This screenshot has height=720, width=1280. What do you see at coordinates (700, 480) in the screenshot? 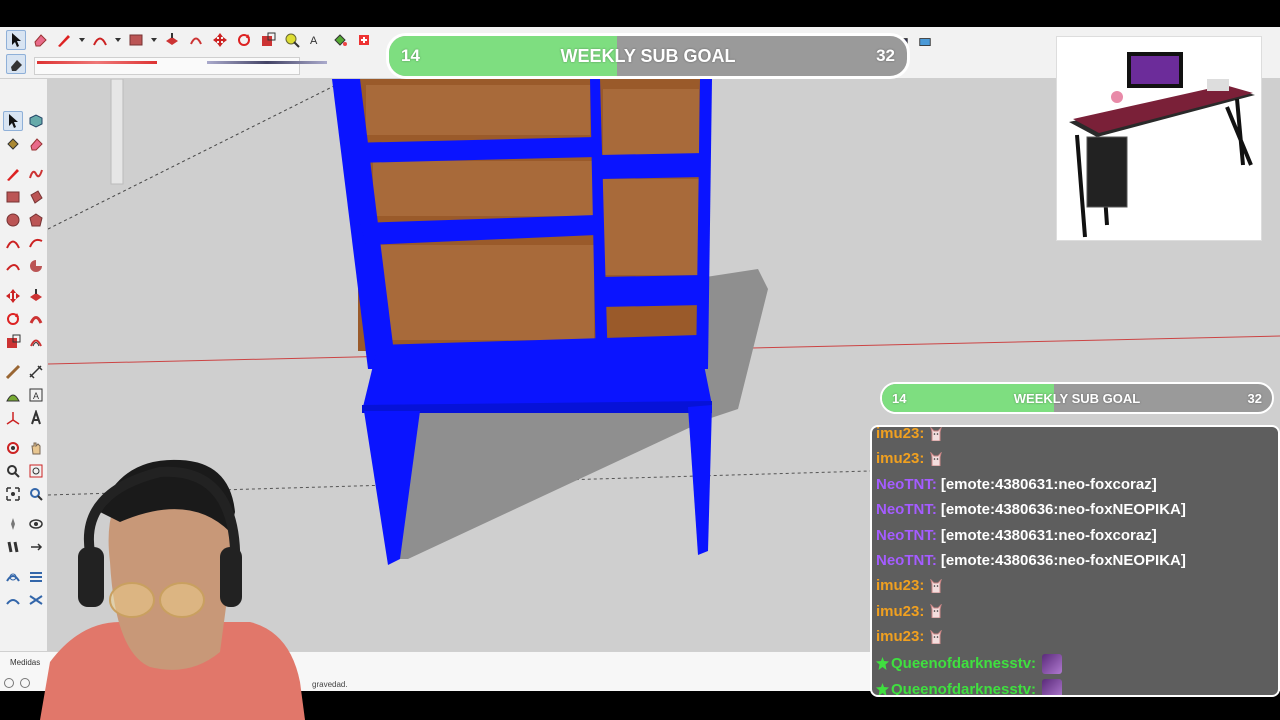
I see `desk-leg-right` at bounding box center [700, 480].